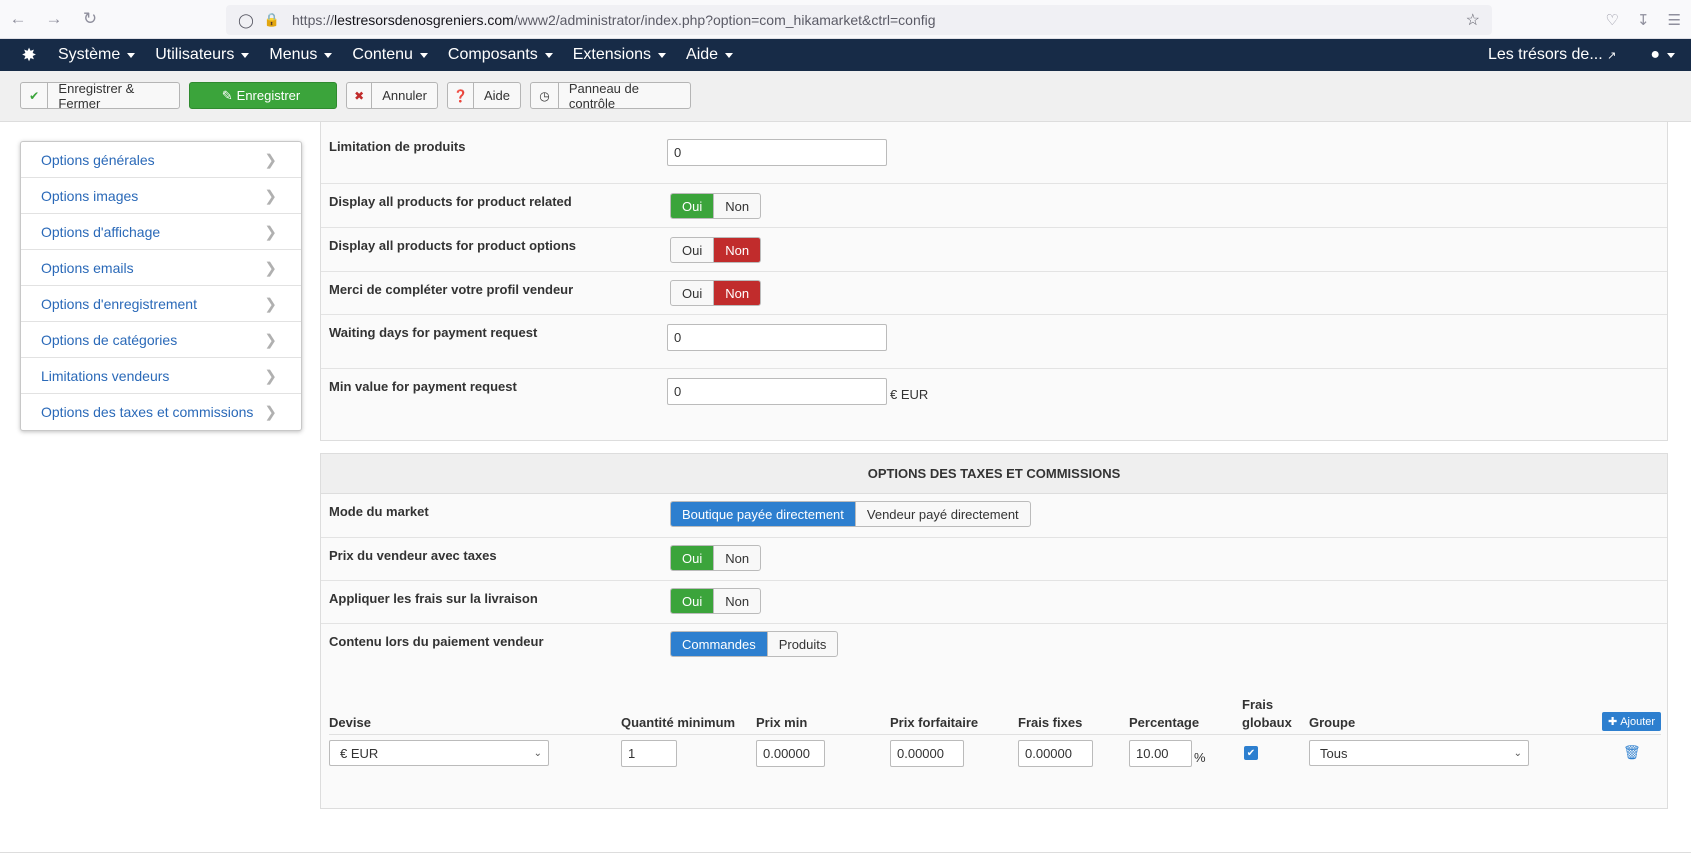 Image resolution: width=1691 pixels, height=854 pixels. Describe the element at coordinates (90, 19) in the screenshot. I see `reload-icon: ↻` at that location.